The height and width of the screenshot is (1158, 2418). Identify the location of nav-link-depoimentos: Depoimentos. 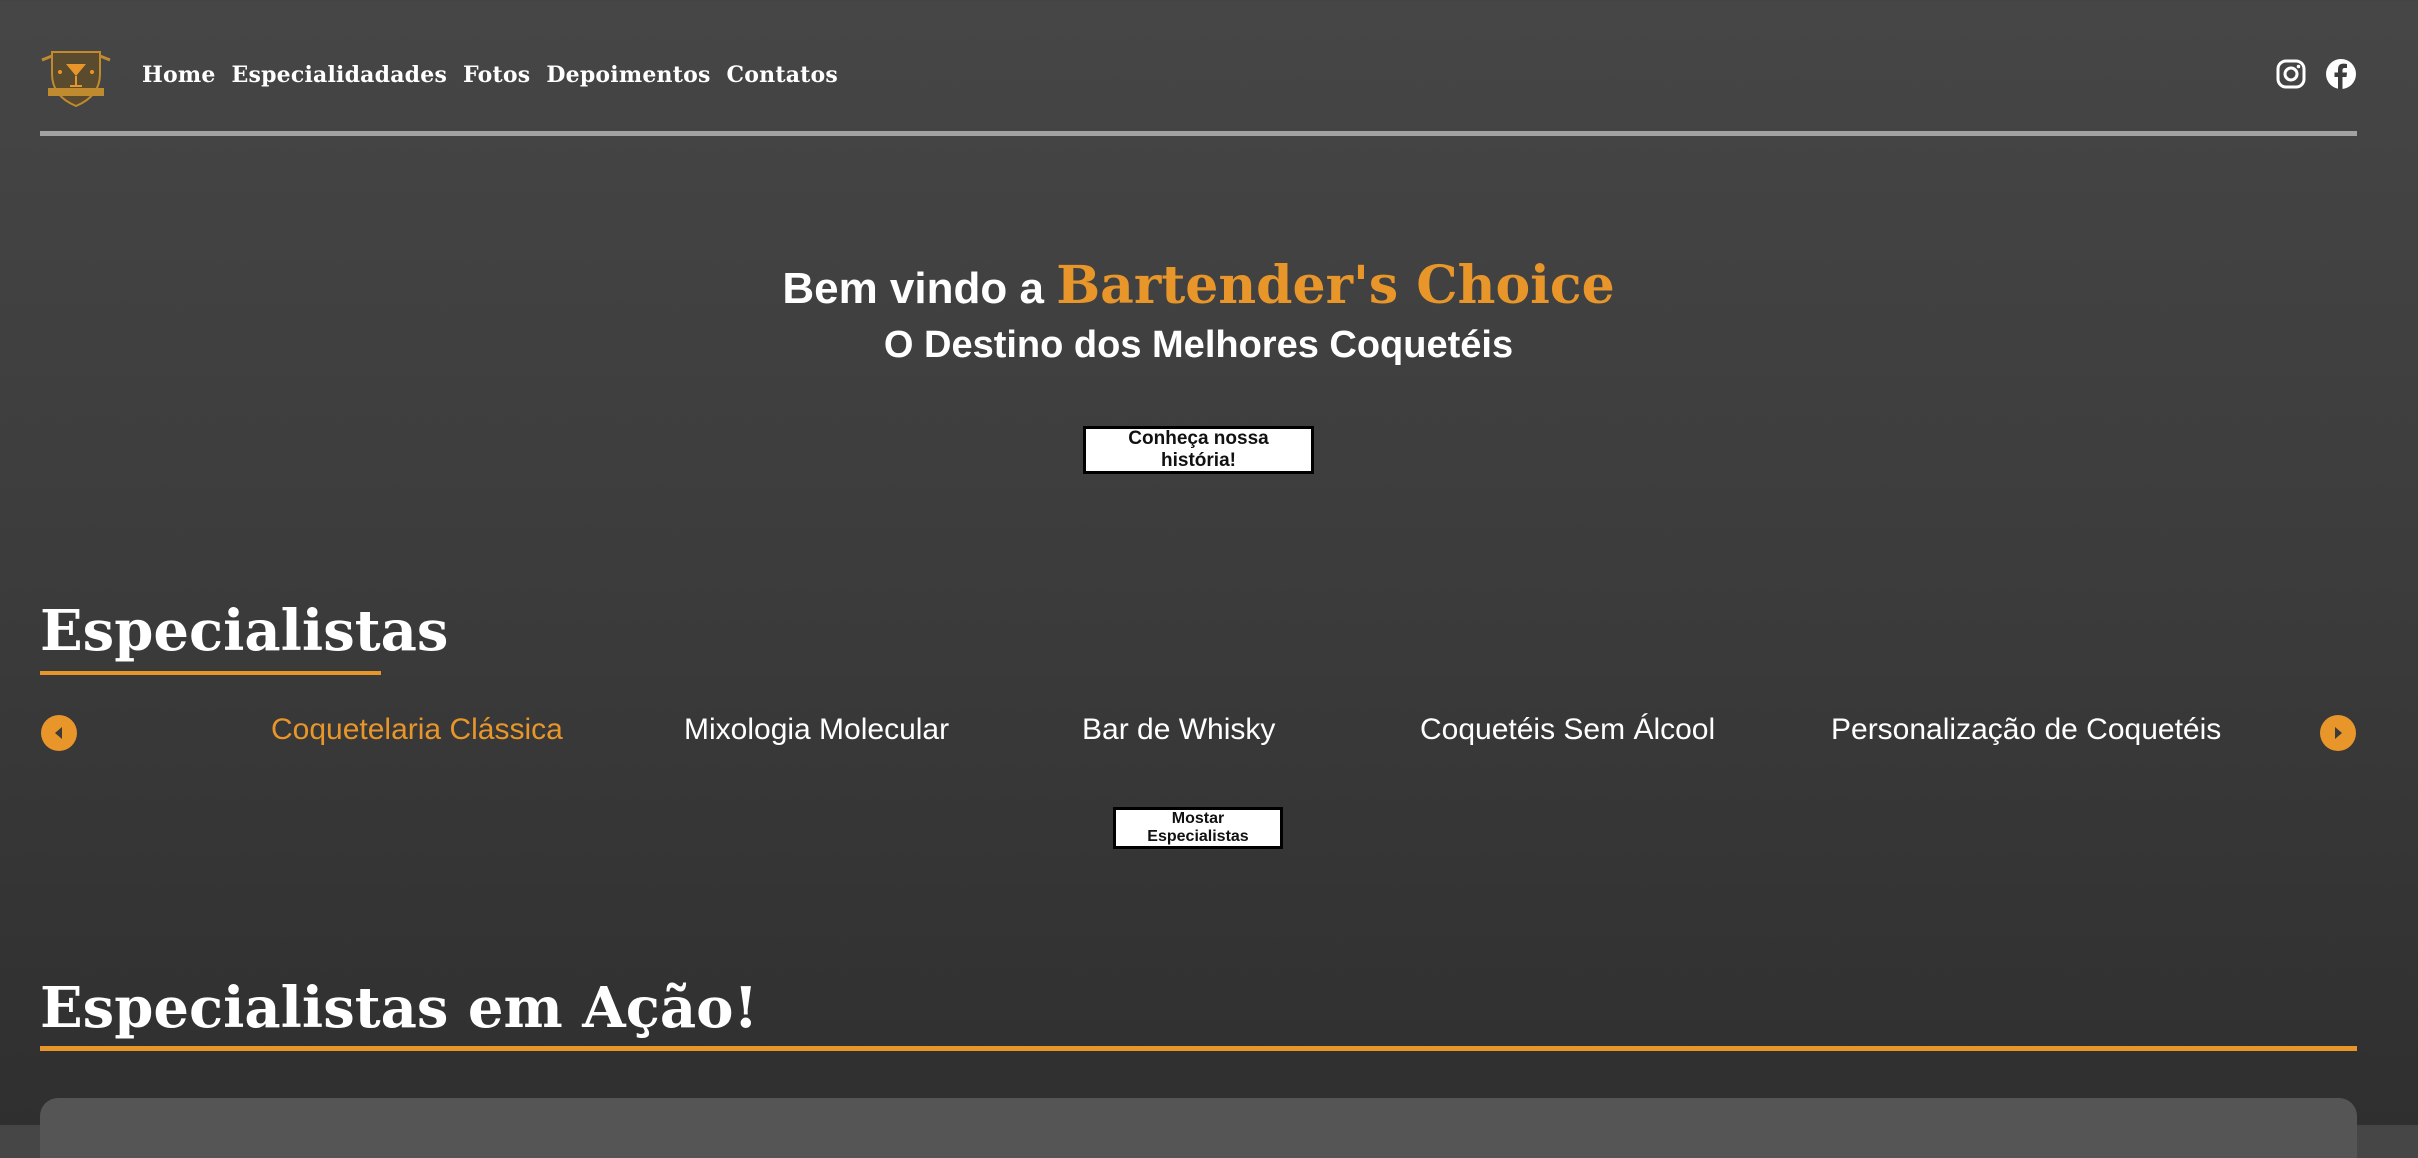
(628, 75).